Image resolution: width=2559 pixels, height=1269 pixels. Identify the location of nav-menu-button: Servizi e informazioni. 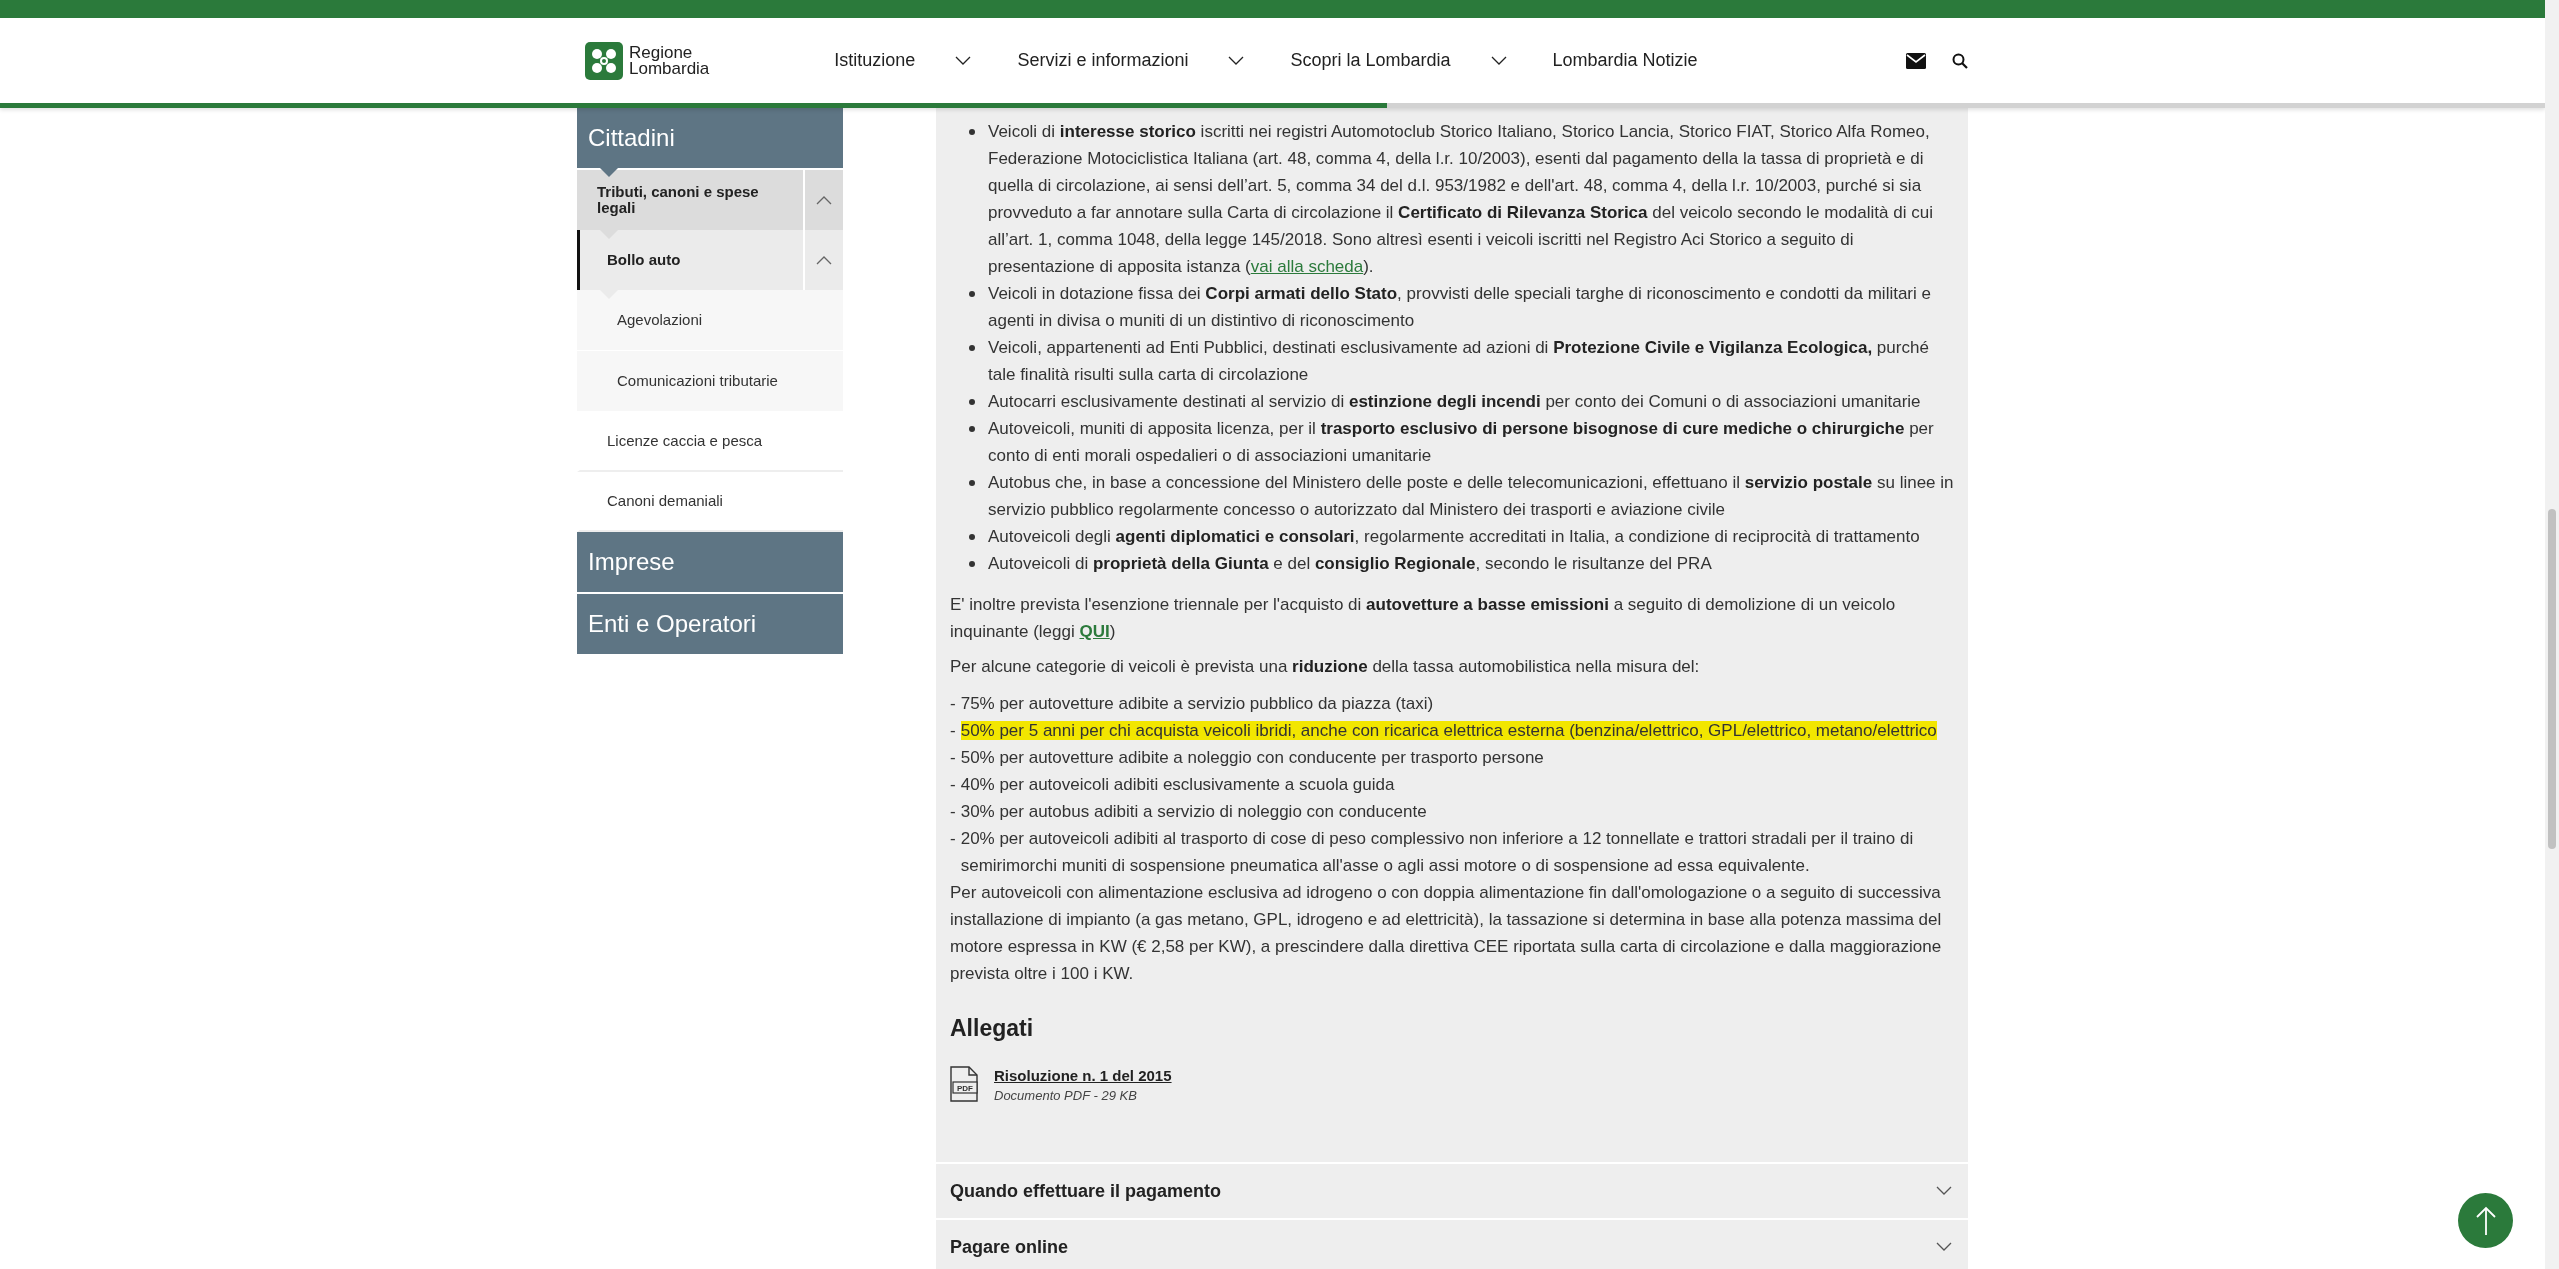
(1131, 60).